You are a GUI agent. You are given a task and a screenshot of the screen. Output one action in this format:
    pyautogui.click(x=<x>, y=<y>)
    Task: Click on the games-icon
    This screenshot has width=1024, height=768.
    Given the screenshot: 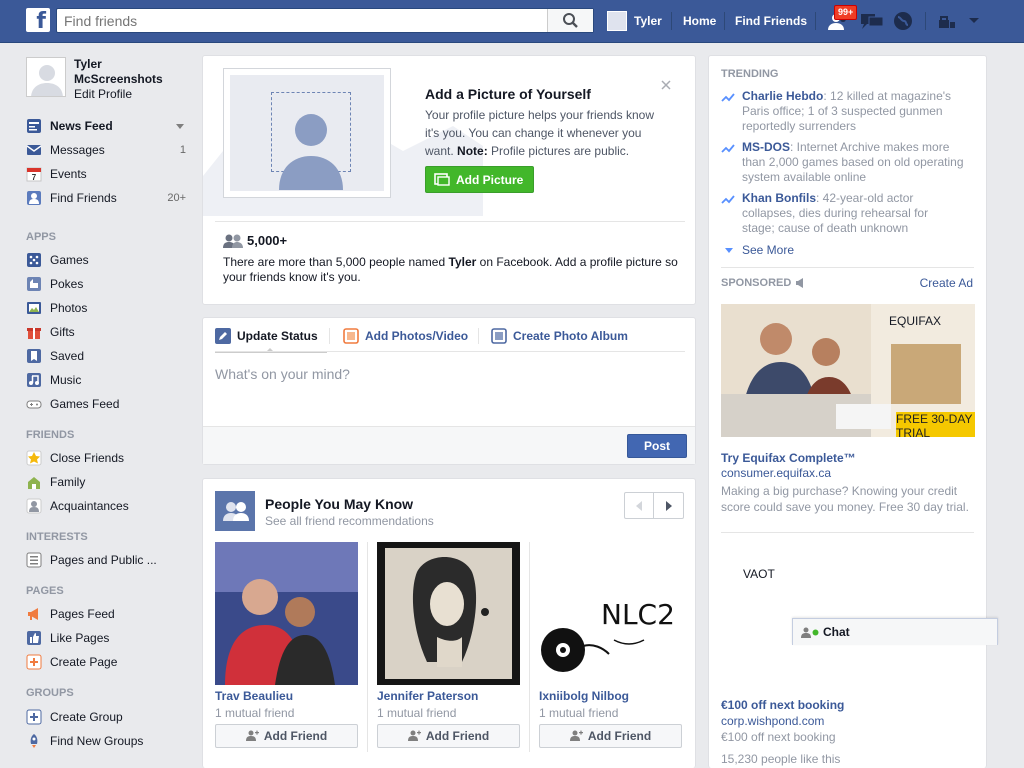 What is the action you would take?
    pyautogui.click(x=34, y=260)
    